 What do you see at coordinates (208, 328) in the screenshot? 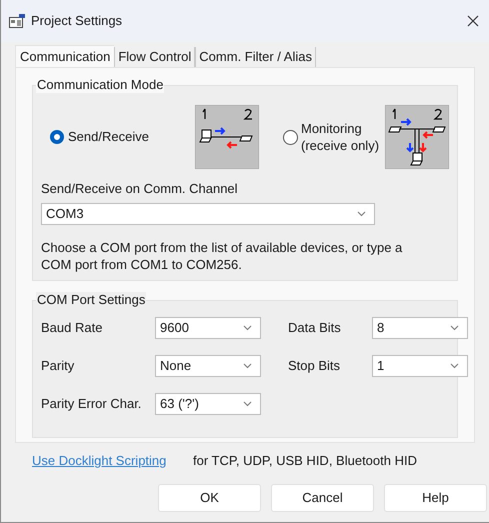
I see `dropdown: 9600` at bounding box center [208, 328].